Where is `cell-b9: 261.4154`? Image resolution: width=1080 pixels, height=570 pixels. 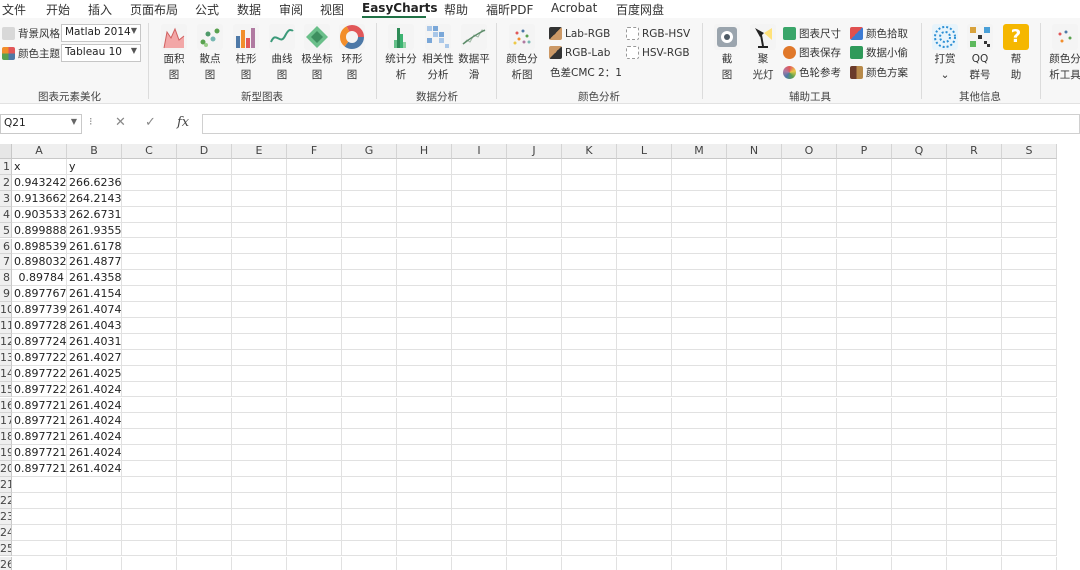 cell-b9: 261.4154 is located at coordinates (94, 294).